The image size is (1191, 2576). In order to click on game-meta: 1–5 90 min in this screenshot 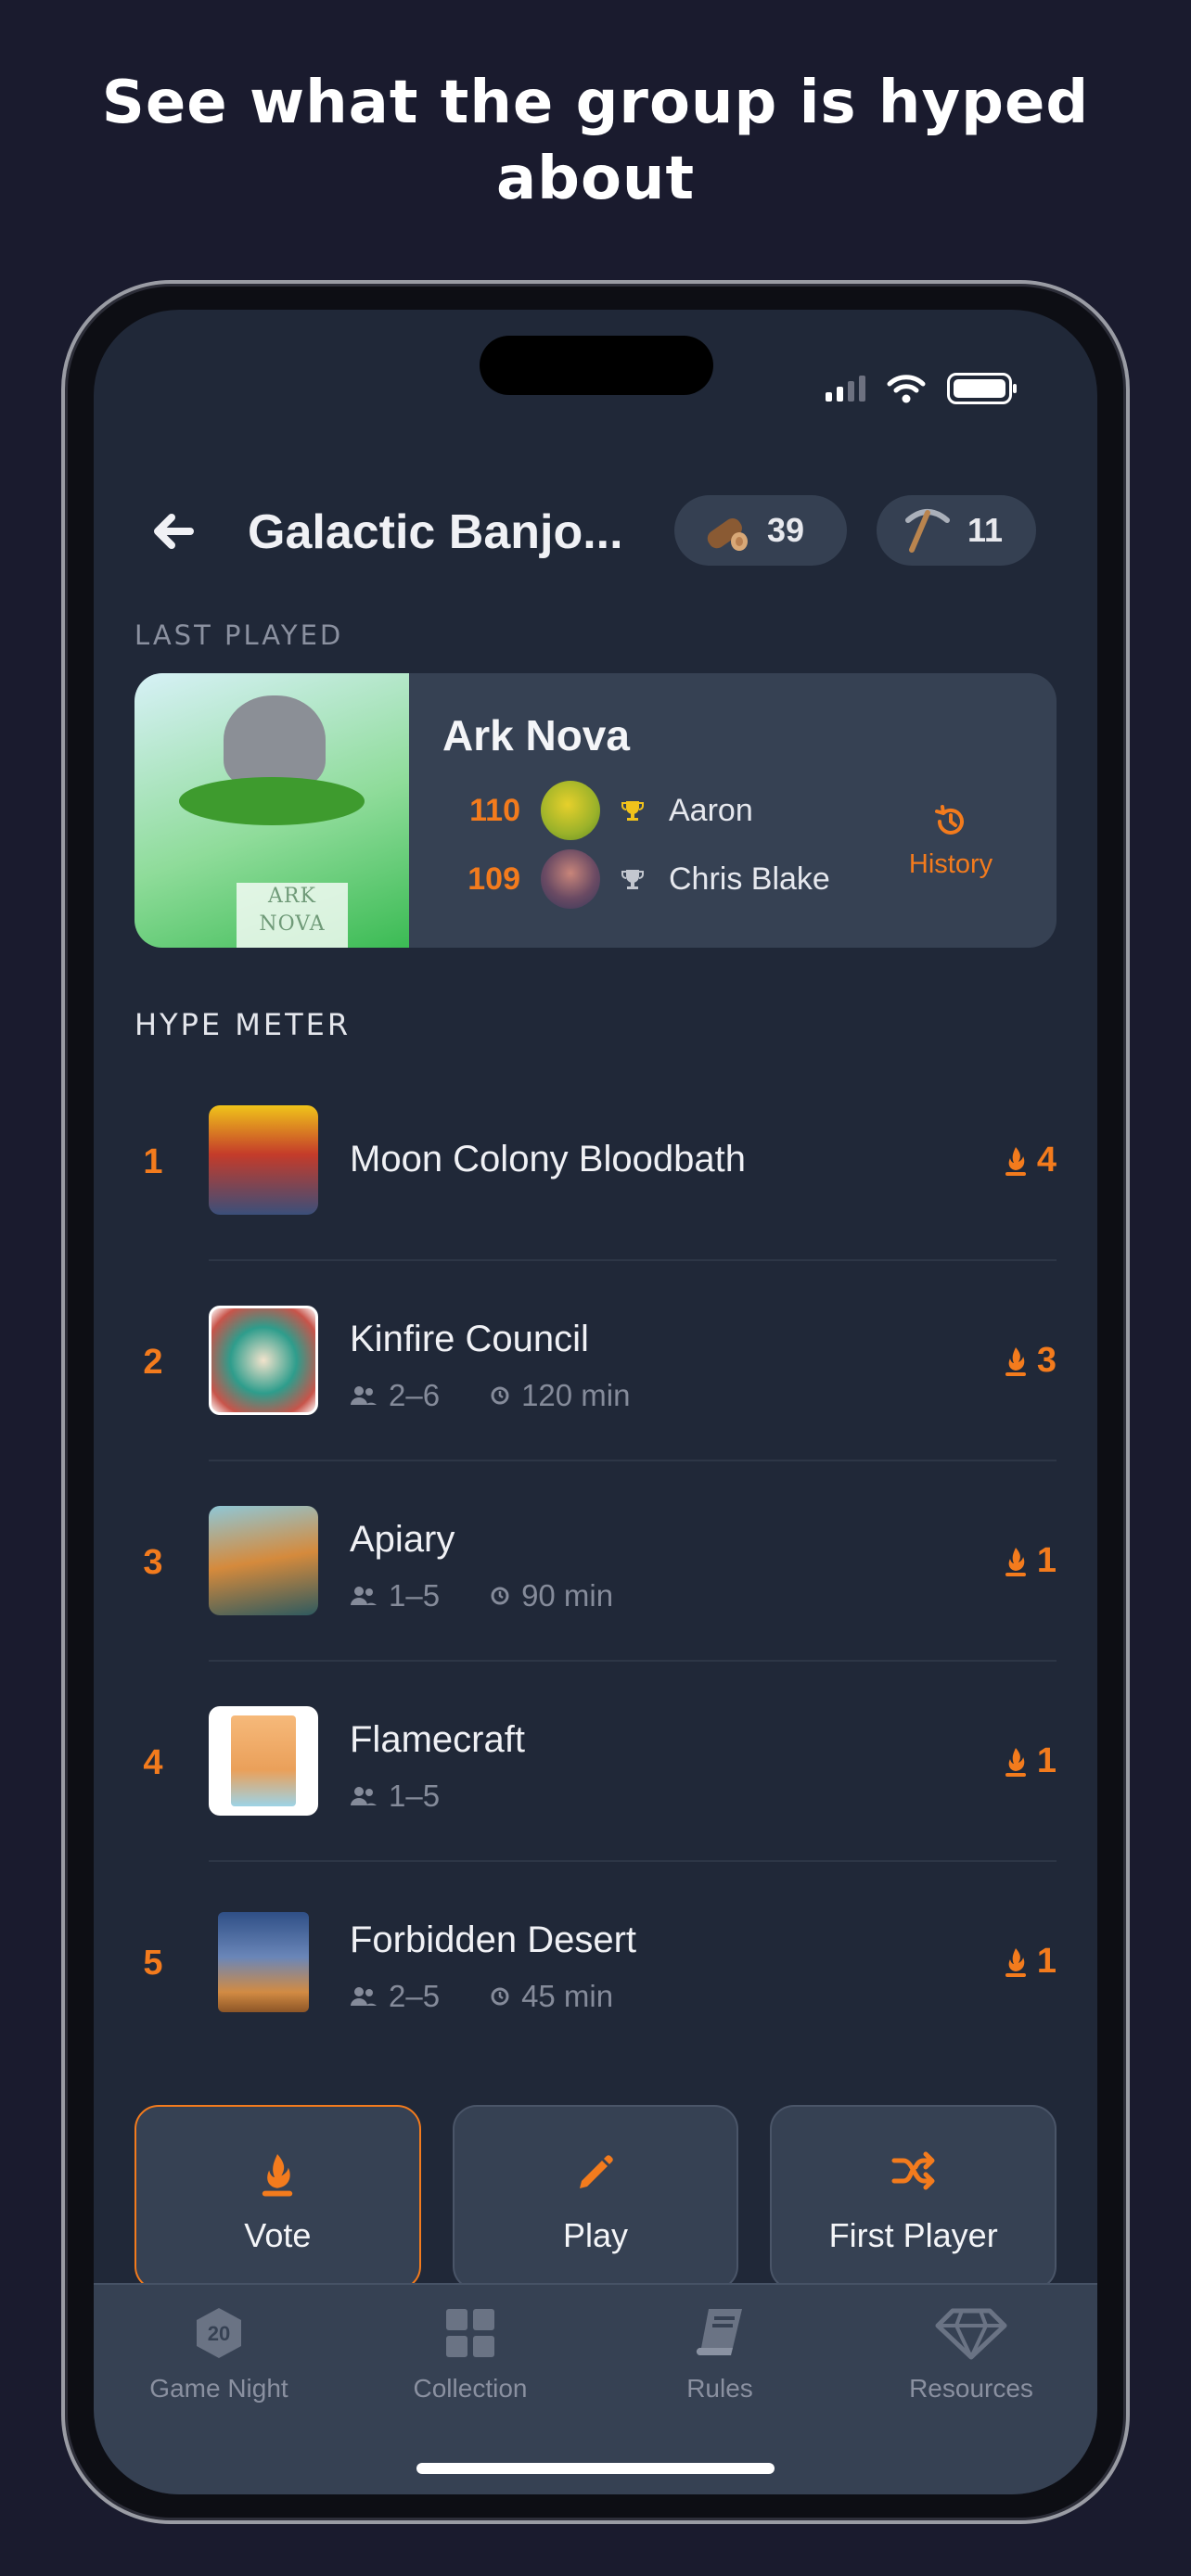, I will do `click(482, 1595)`.